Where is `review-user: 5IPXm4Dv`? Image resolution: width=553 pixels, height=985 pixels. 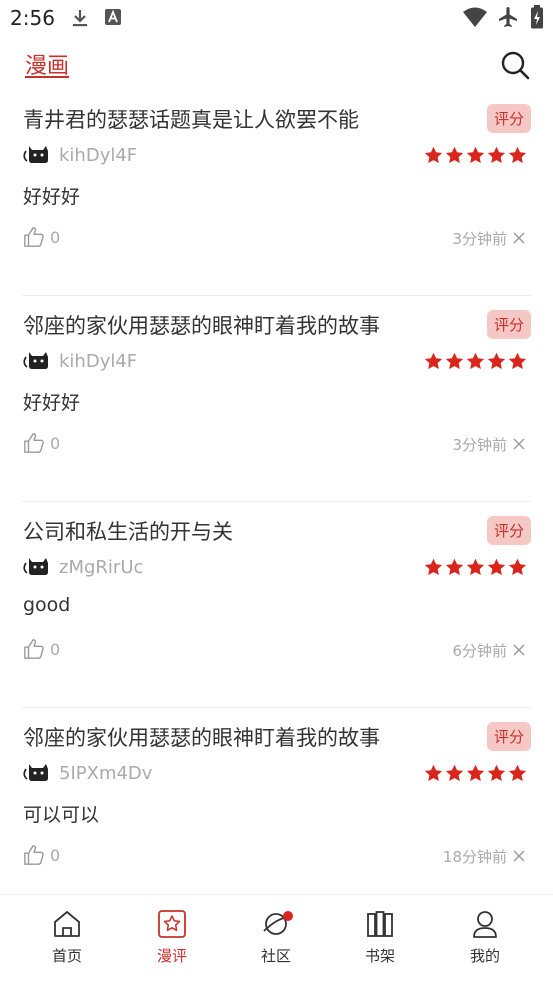 review-user: 5IPXm4Dv is located at coordinates (87, 773).